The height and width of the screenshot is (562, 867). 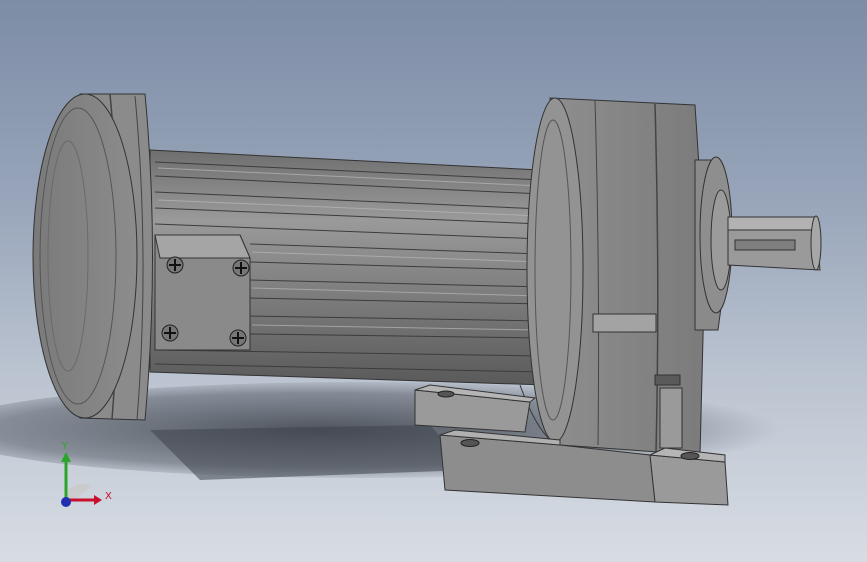 I want to click on x-axis-arrow-icon, so click(x=98, y=500).